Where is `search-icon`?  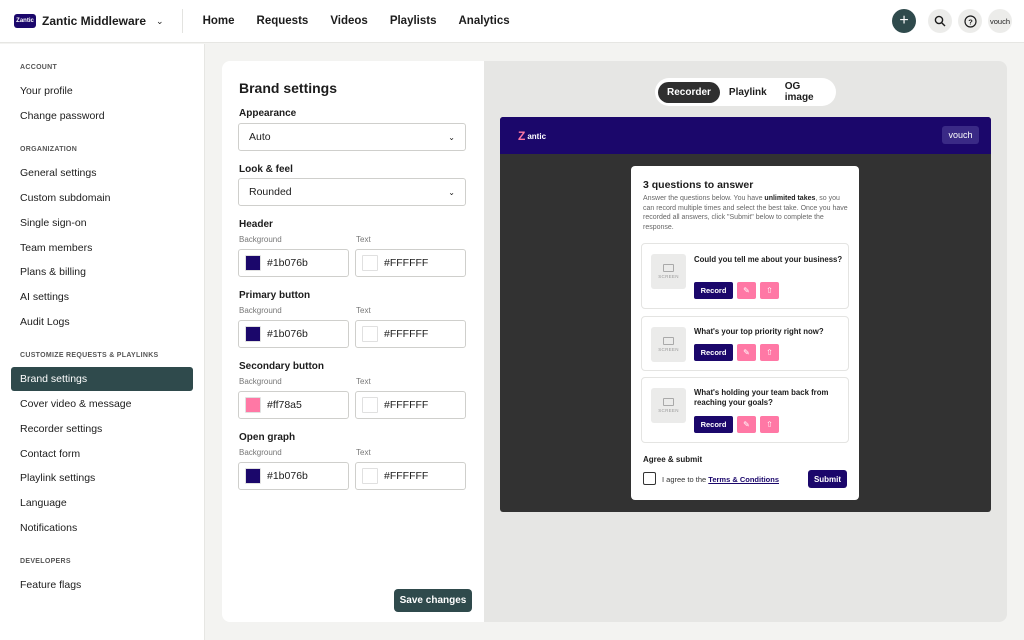
search-icon is located at coordinates (940, 21).